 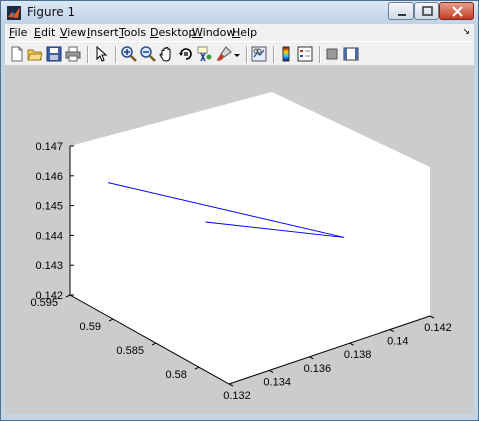 I want to click on close-icon, so click(x=457, y=11).